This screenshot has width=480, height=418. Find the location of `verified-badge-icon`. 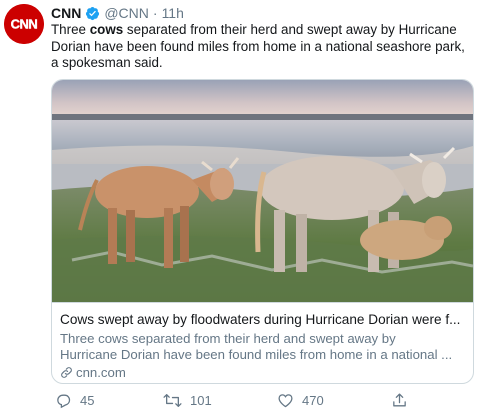

verified-badge-icon is located at coordinates (92, 13).